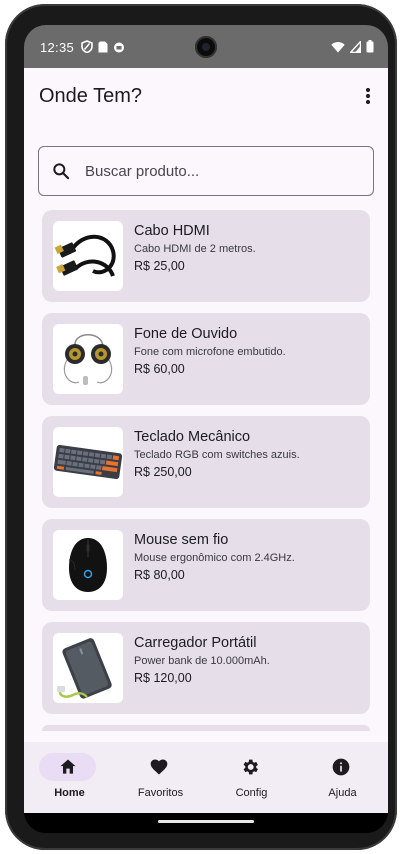 This screenshot has width=402, height=854. I want to click on vpn-icon, so click(119, 47).